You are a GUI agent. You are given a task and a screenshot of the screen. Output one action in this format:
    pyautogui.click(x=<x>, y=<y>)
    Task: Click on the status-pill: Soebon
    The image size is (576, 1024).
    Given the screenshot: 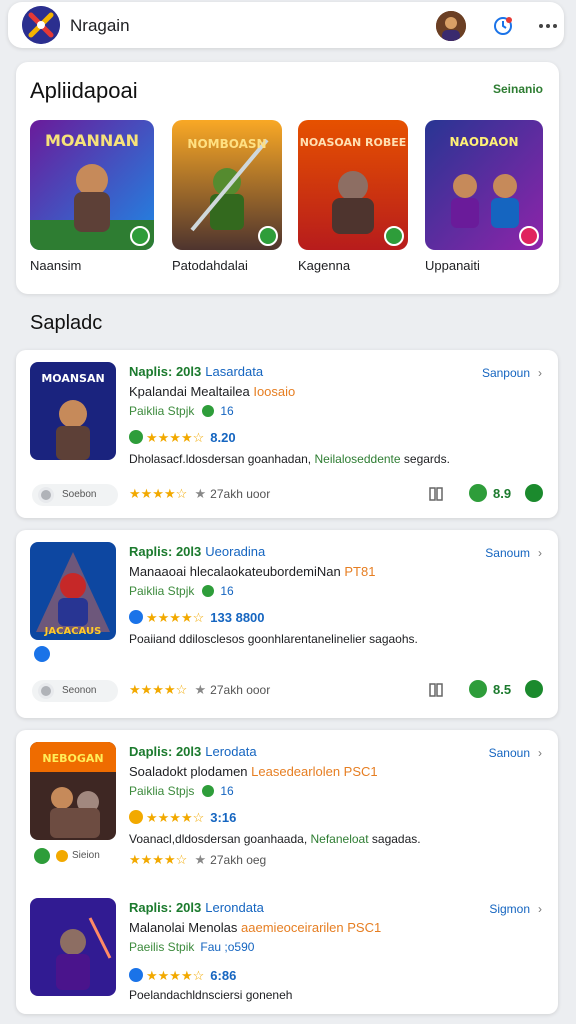 What is the action you would take?
    pyautogui.click(x=75, y=495)
    